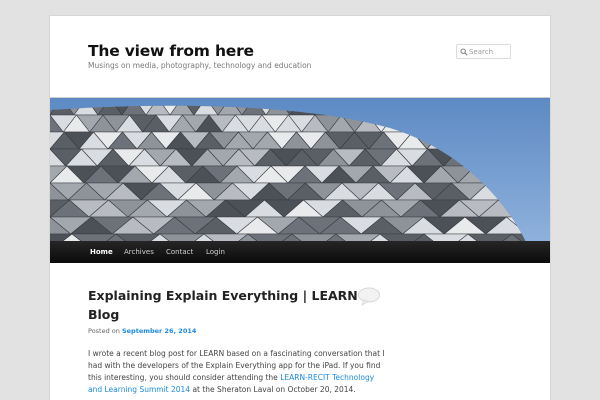 Image resolution: width=600 pixels, height=400 pixels. Describe the element at coordinates (369, 296) in the screenshot. I see `comment-bubble-icon` at that location.